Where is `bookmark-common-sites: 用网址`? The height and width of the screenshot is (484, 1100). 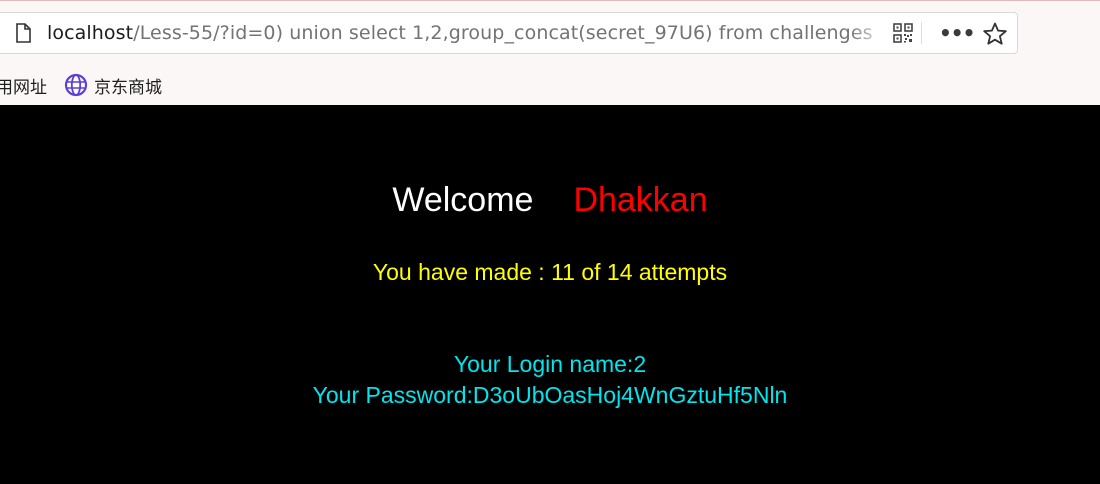
bookmark-common-sites: 用网址 is located at coordinates (23, 85).